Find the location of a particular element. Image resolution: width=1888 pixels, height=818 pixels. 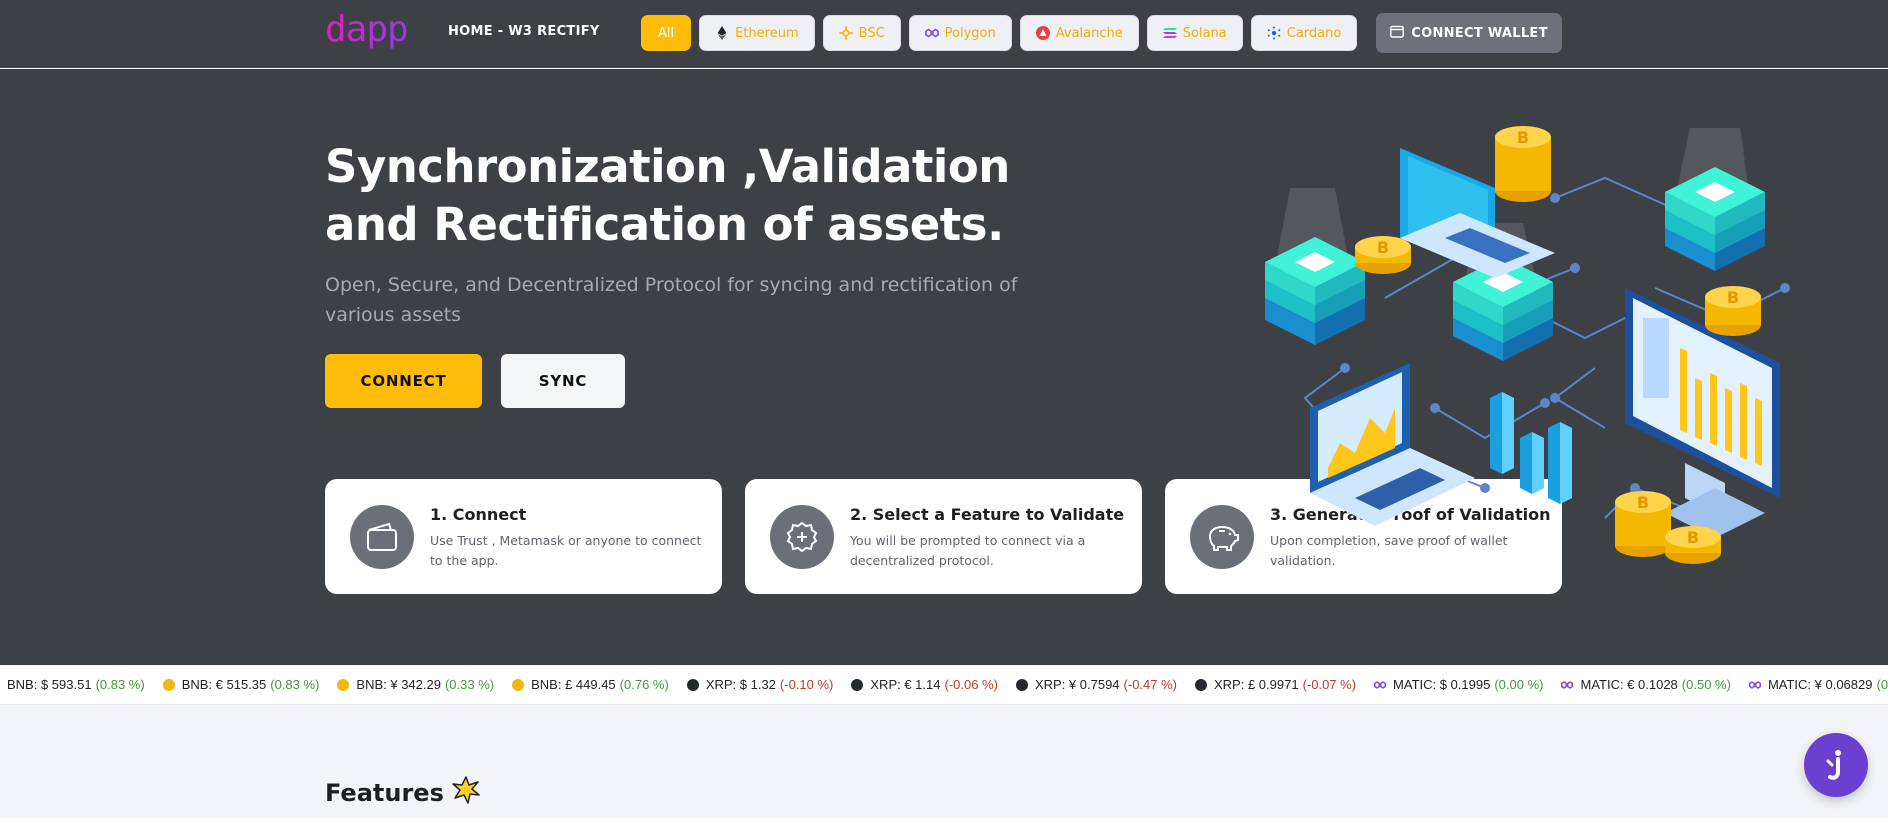

ticker-item: XRP: $ 1.32 (-0.10 %) is located at coordinates (760, 684).